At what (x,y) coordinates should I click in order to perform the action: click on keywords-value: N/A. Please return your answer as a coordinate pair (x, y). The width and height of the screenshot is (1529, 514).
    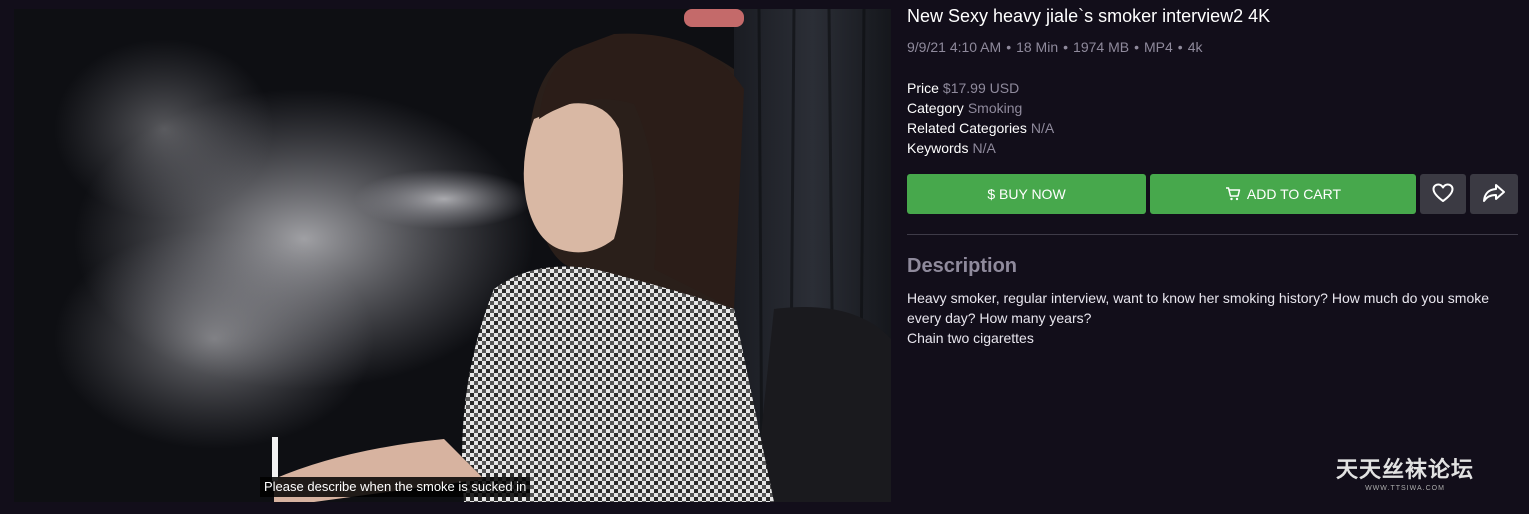
    Looking at the image, I should click on (984, 148).